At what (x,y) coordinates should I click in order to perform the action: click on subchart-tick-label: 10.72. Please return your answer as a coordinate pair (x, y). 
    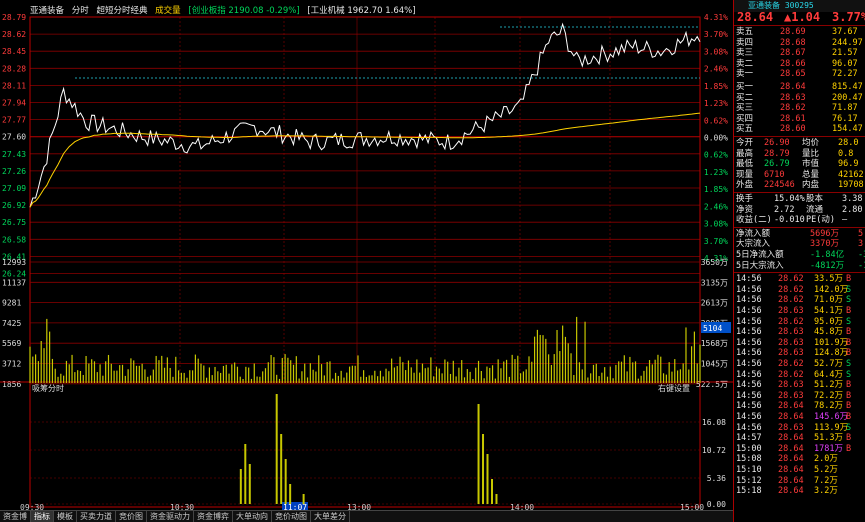
    Looking at the image, I should click on (714, 450).